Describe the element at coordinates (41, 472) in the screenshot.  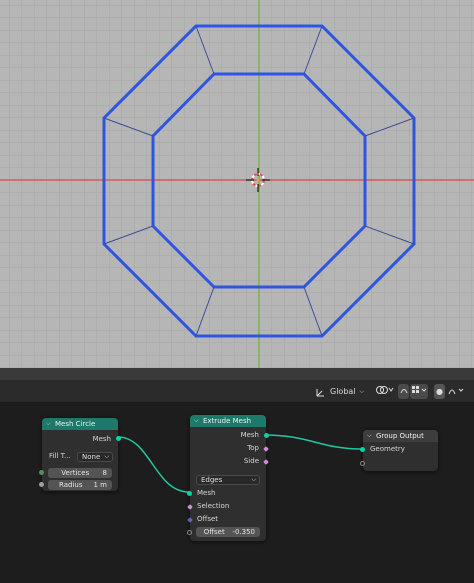
I see `vertices-socket` at that location.